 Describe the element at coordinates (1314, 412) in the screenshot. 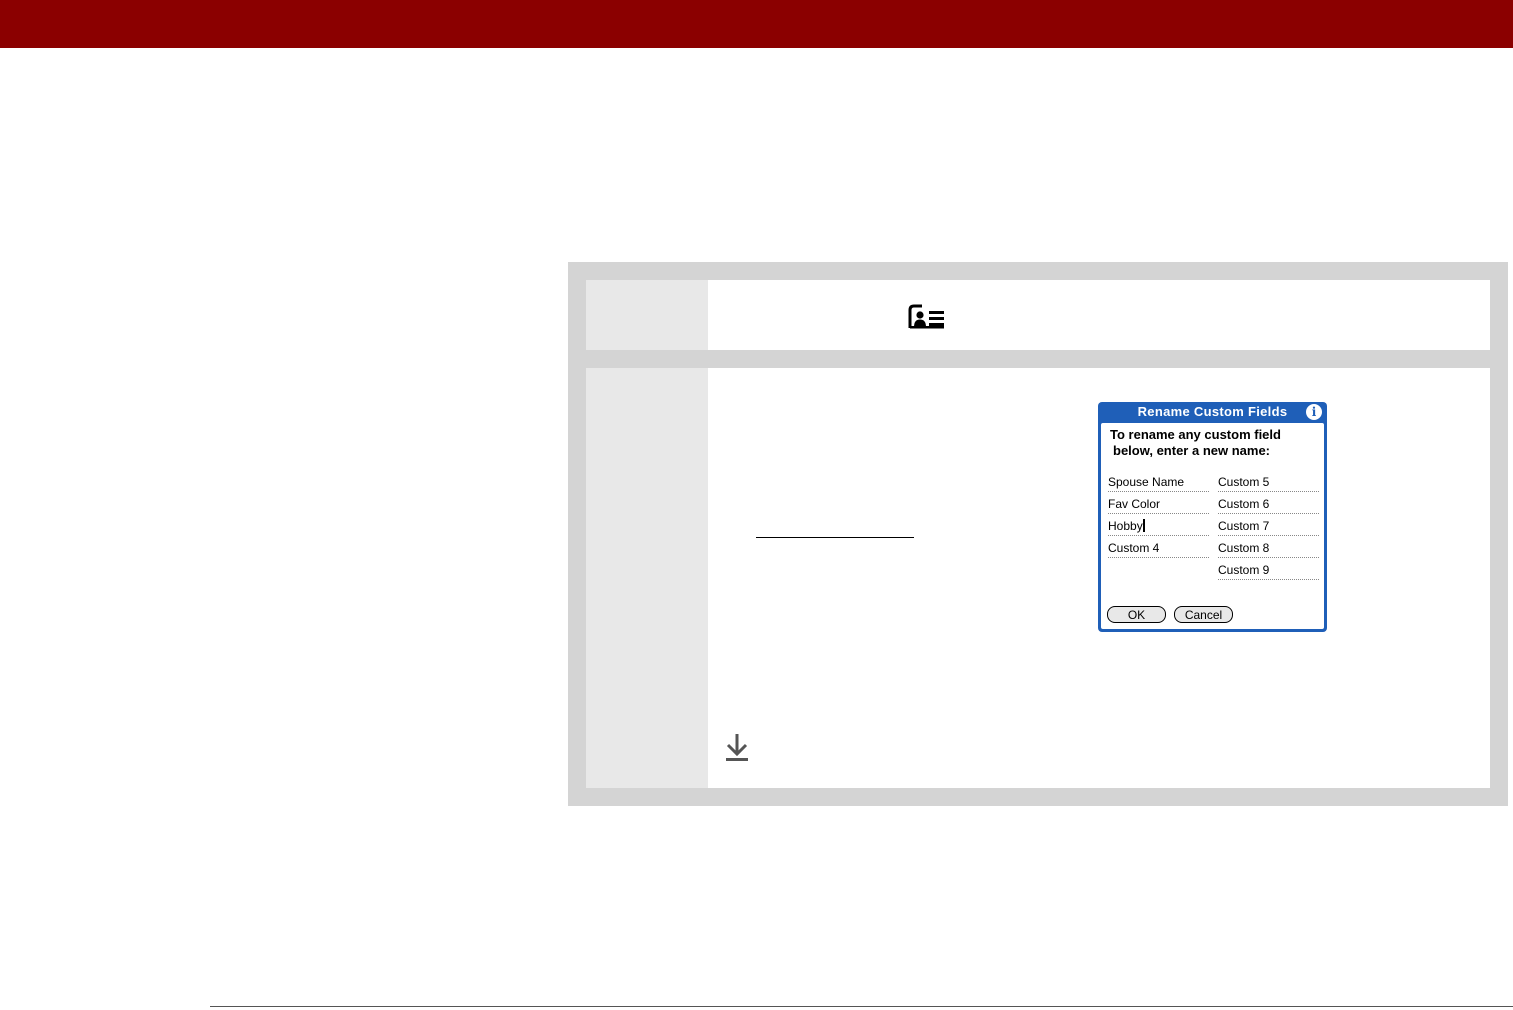

I see `info-icon: i` at that location.